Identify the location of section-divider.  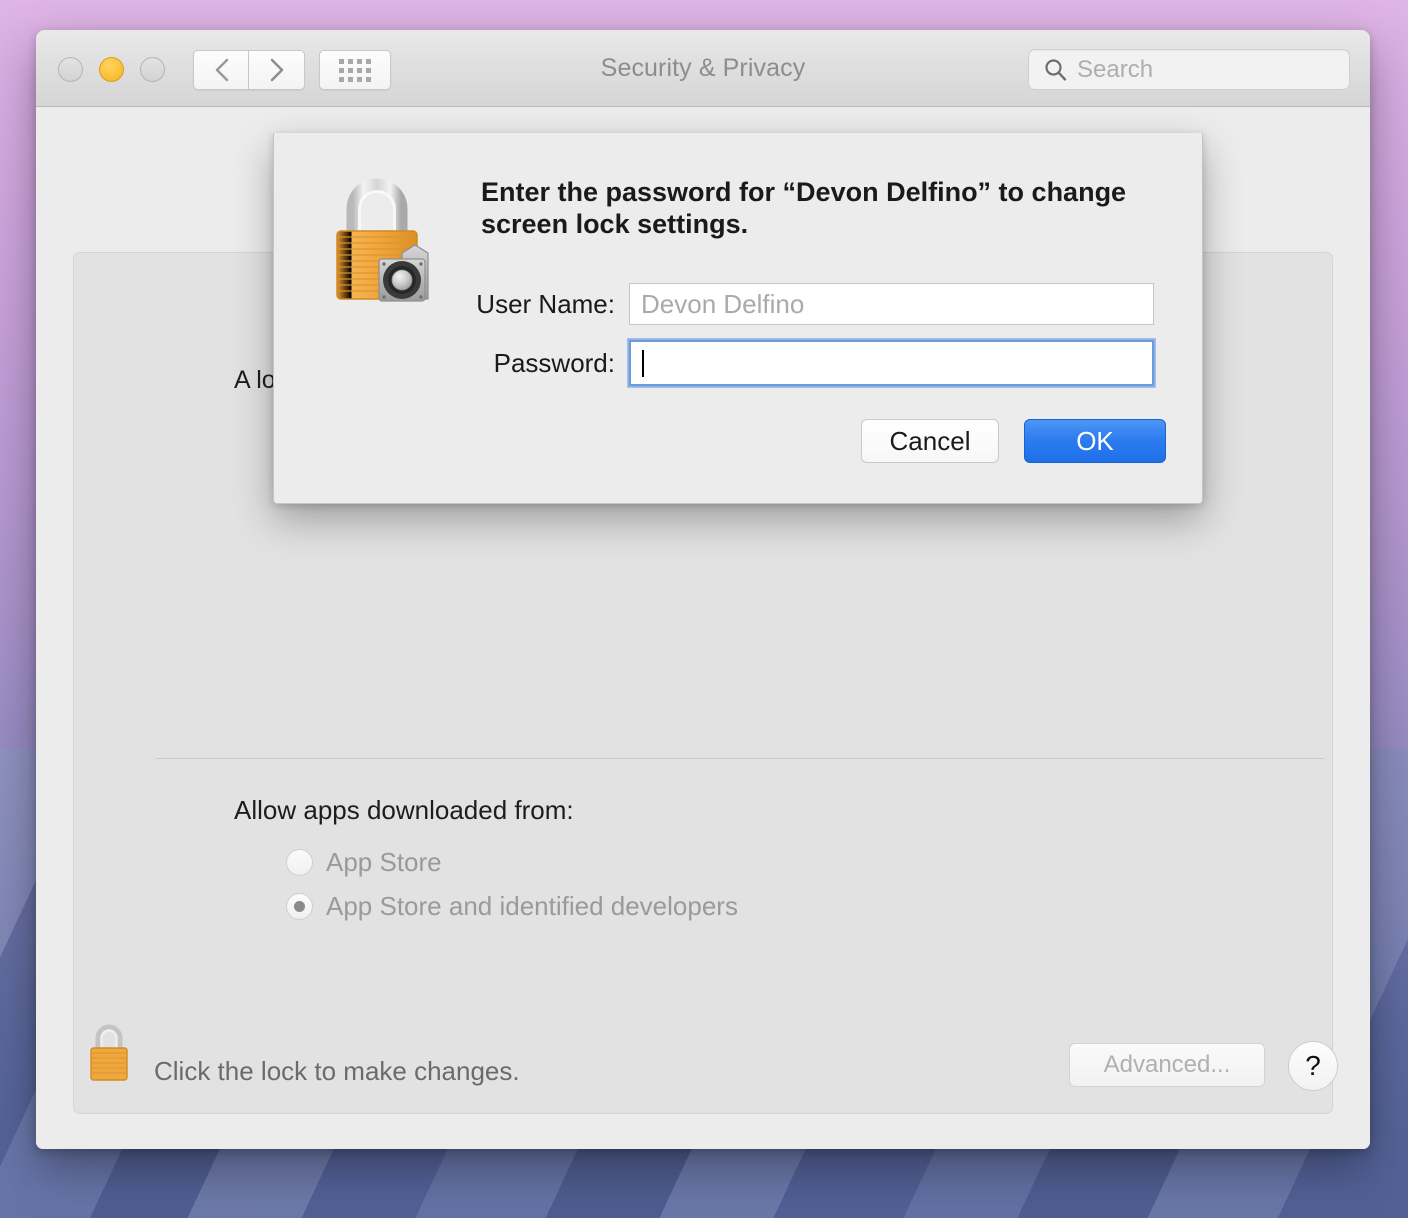
(740, 758).